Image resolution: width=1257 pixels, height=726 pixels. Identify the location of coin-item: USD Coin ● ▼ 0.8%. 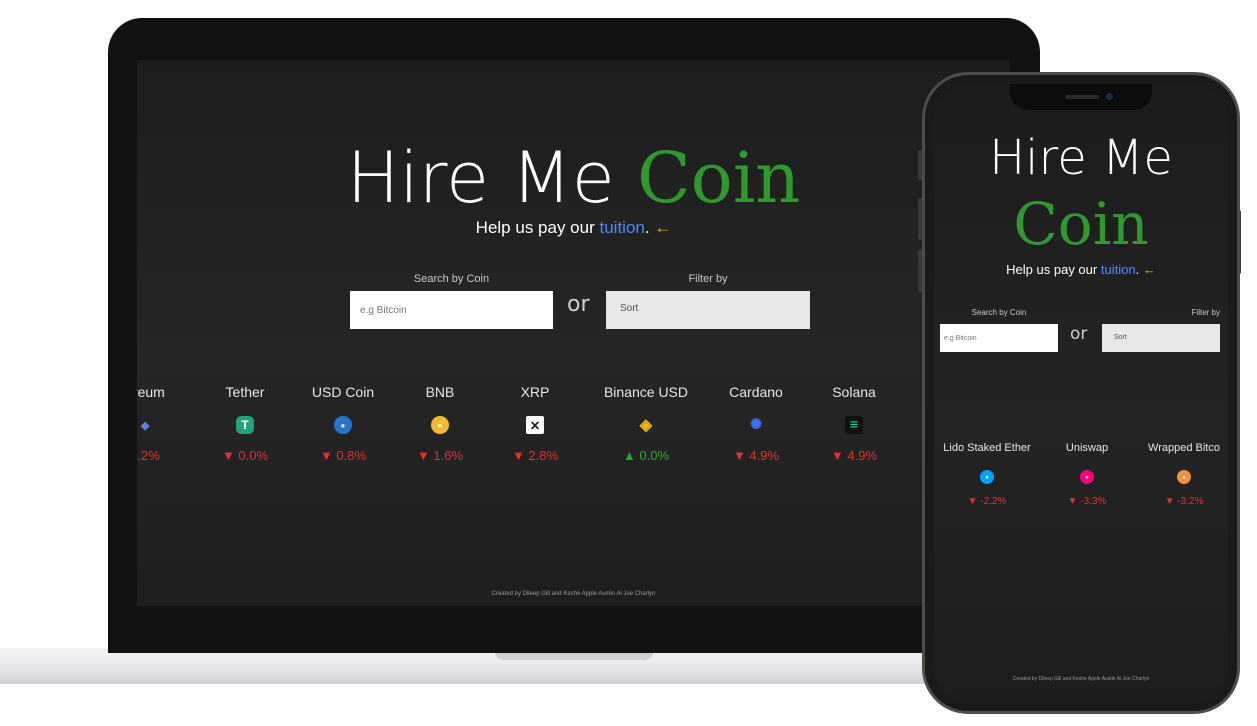
(343, 423).